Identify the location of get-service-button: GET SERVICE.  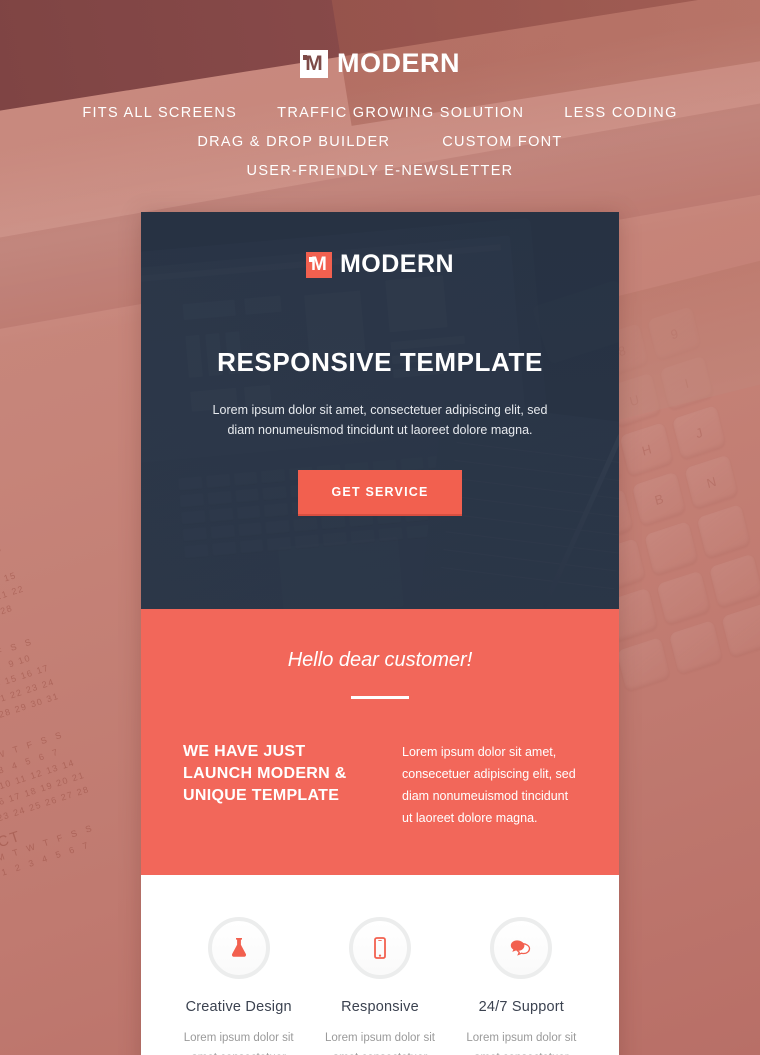
(380, 493).